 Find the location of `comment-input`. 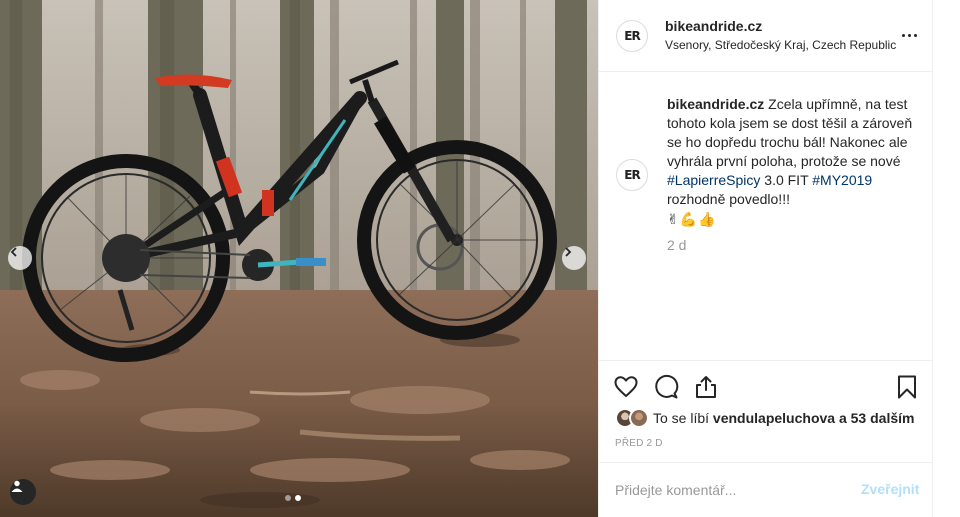

comment-input is located at coordinates (725, 490).